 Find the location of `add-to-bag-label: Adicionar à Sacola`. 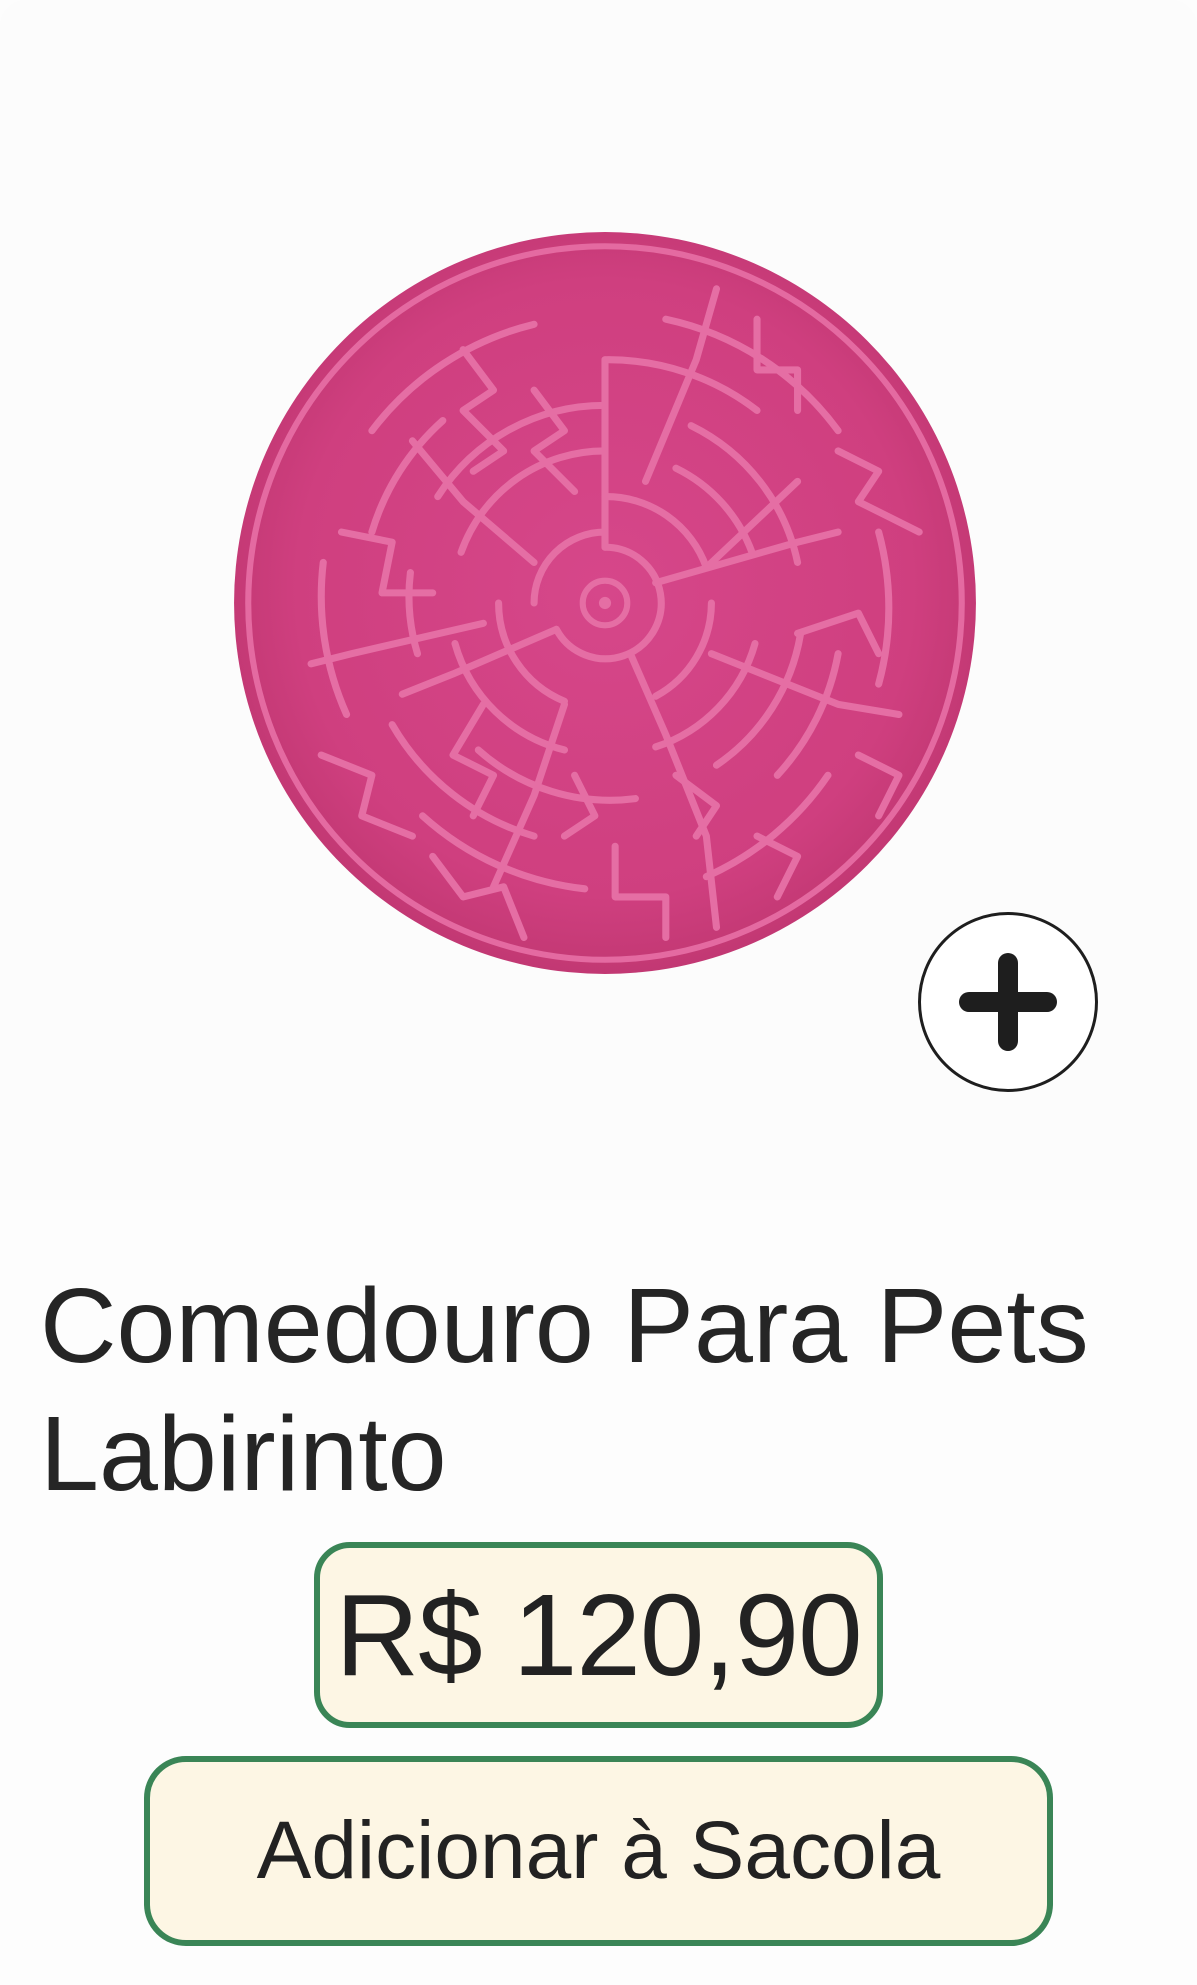

add-to-bag-label: Adicionar à Sacola is located at coordinates (598, 1850).